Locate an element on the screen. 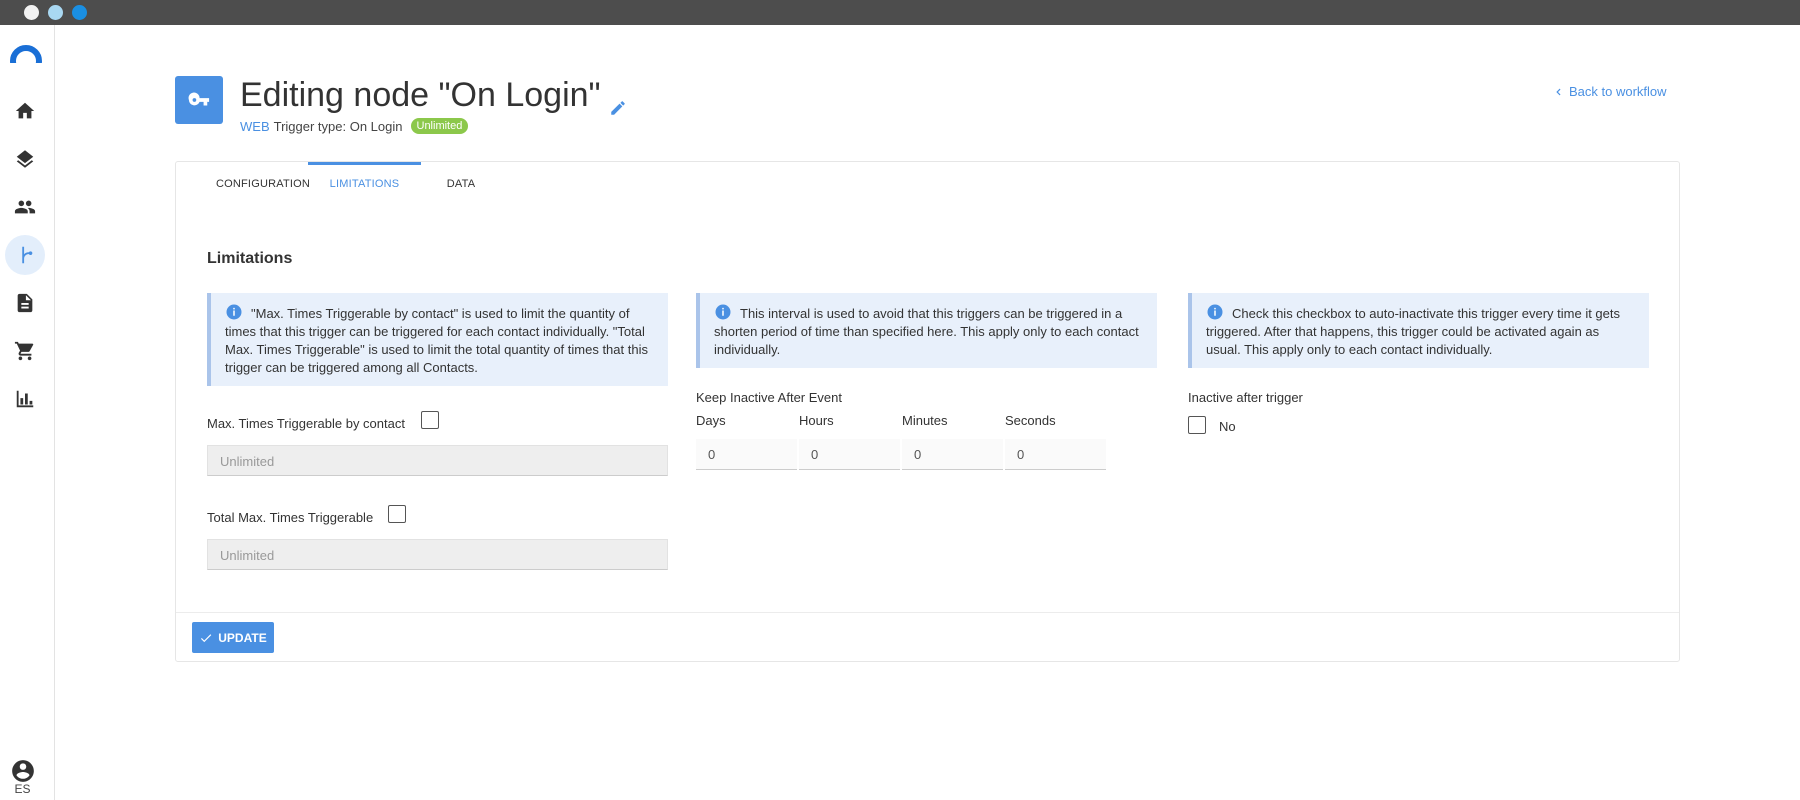 This screenshot has height=800, width=1800. window-close-dot is located at coordinates (31, 12).